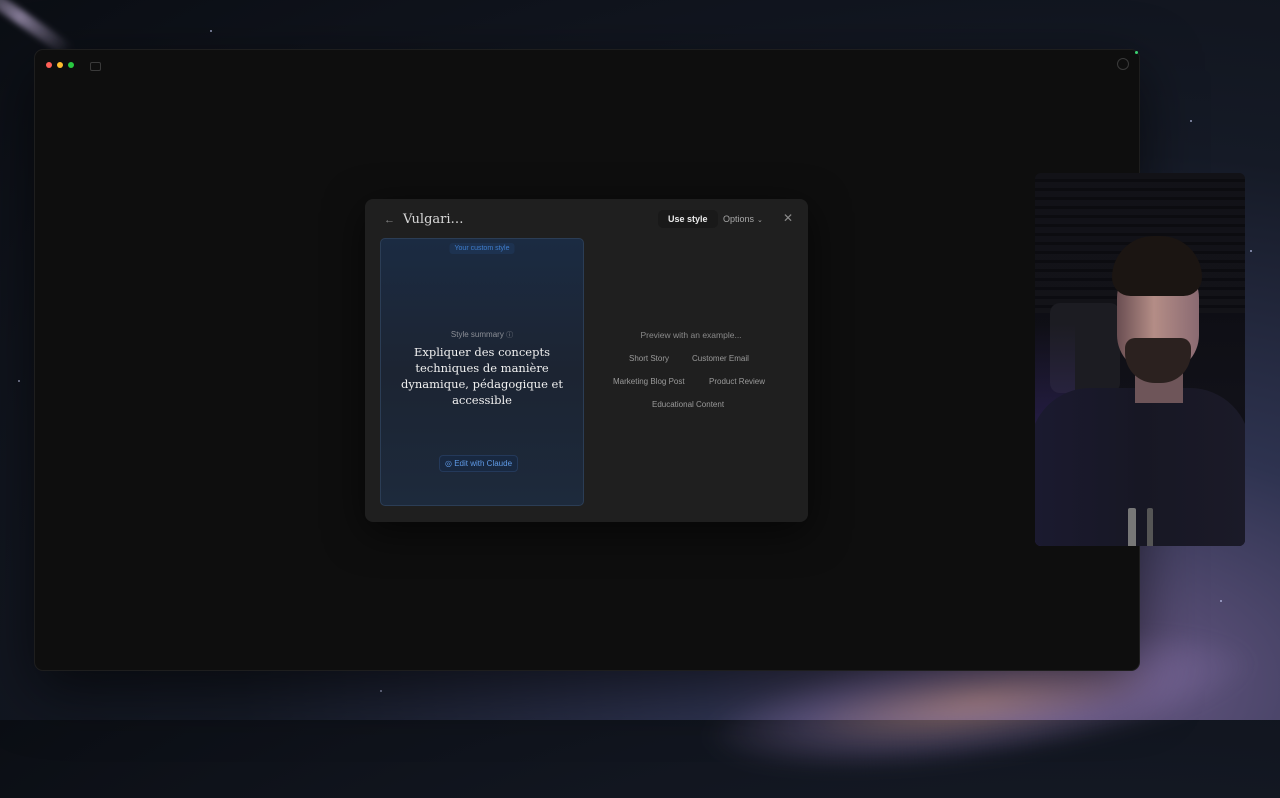  Describe the element at coordinates (688, 404) in the screenshot. I see `example-educational-content: Educational Content` at that location.